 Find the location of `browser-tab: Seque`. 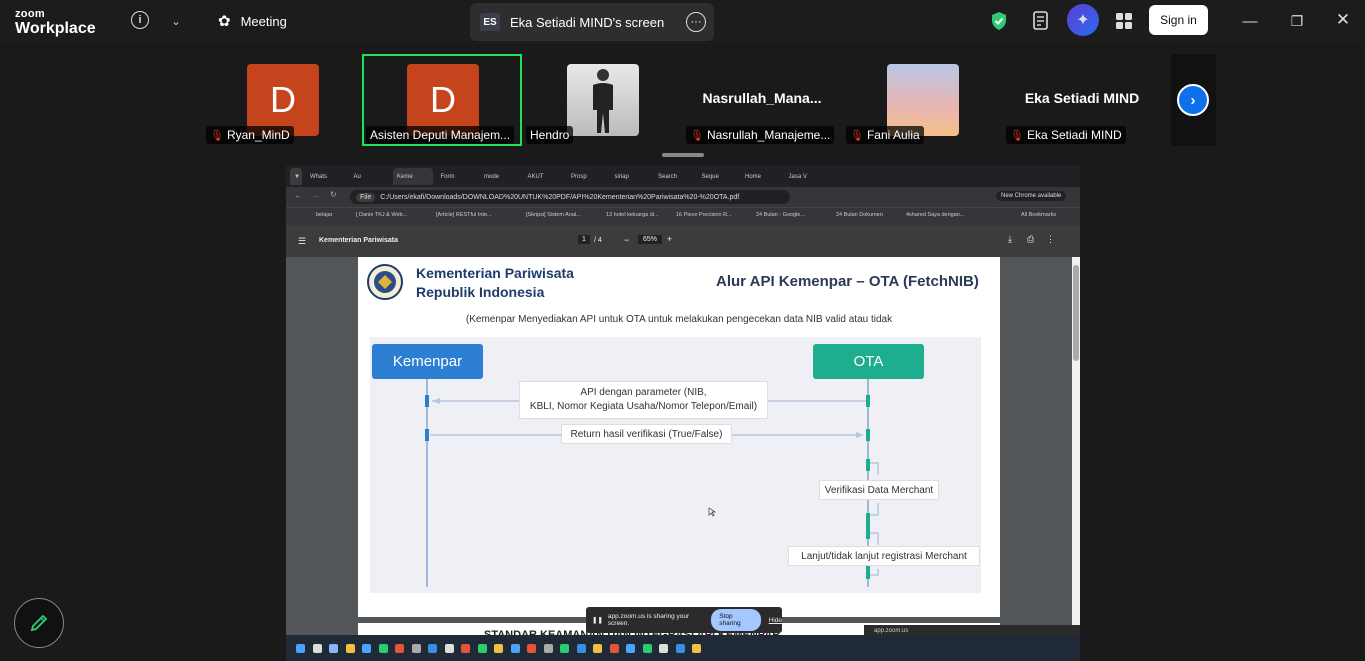

browser-tab: Seque is located at coordinates (718, 176).